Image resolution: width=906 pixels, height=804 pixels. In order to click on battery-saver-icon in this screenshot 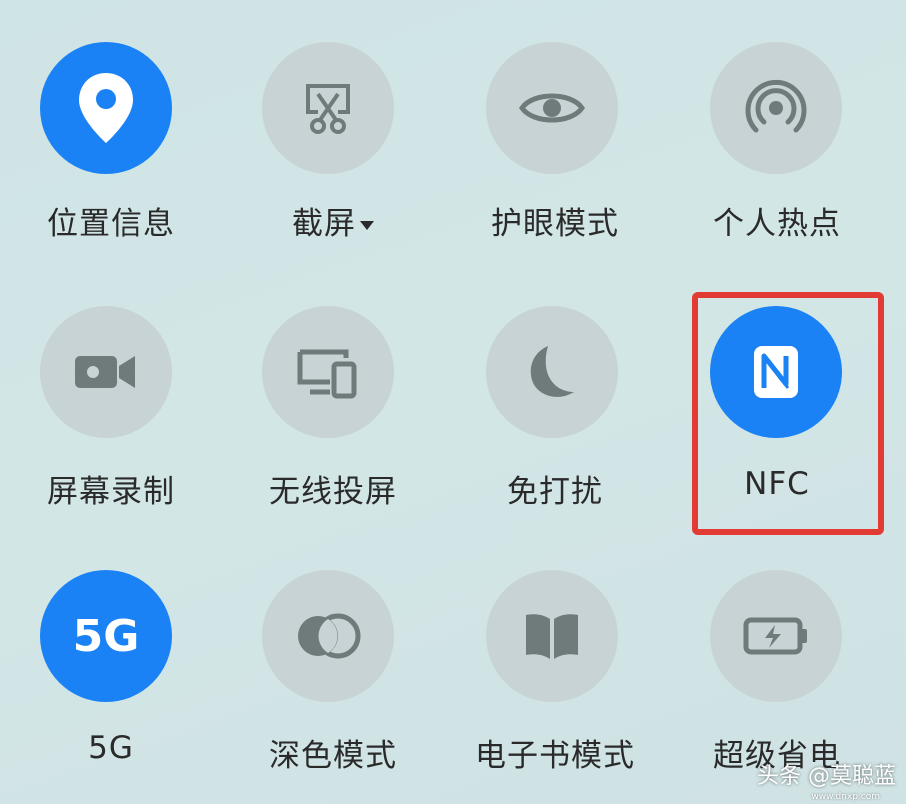, I will do `click(775, 636)`.